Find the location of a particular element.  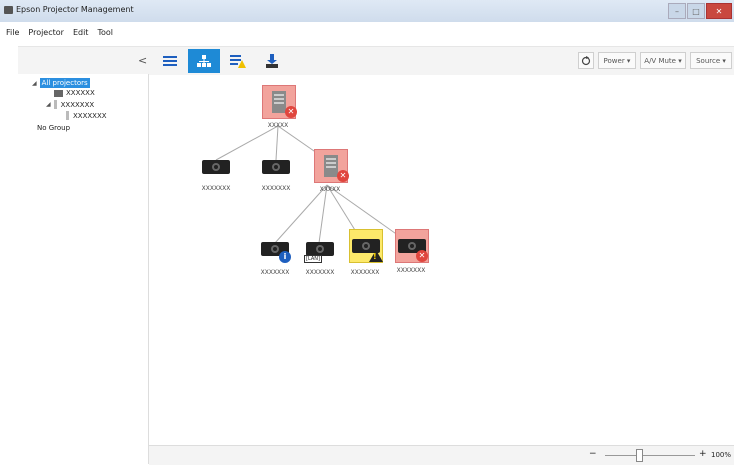

minimize-icon: – is located at coordinates (677, 11).